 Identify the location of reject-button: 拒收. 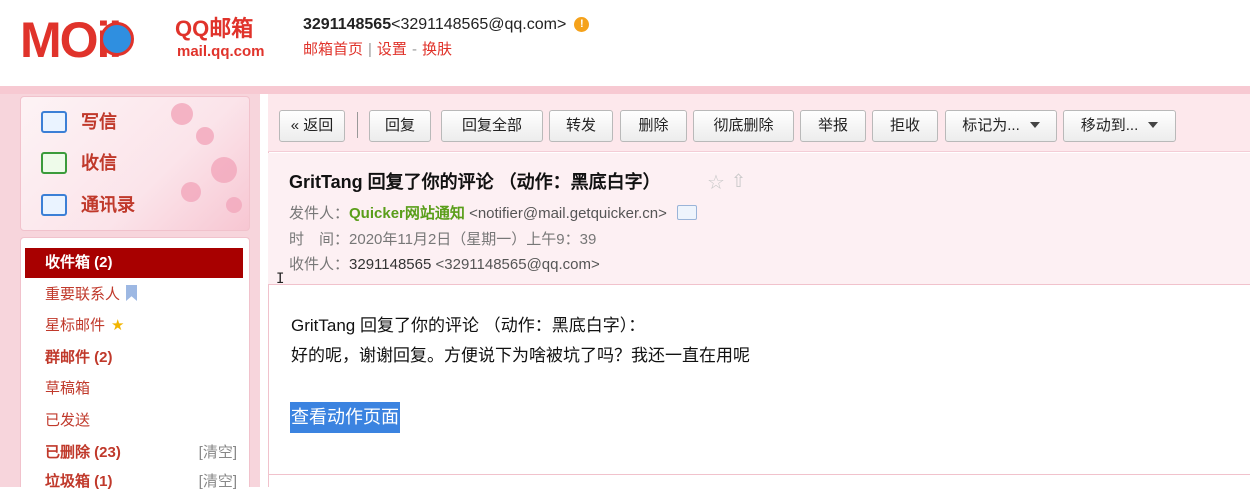
(905, 126).